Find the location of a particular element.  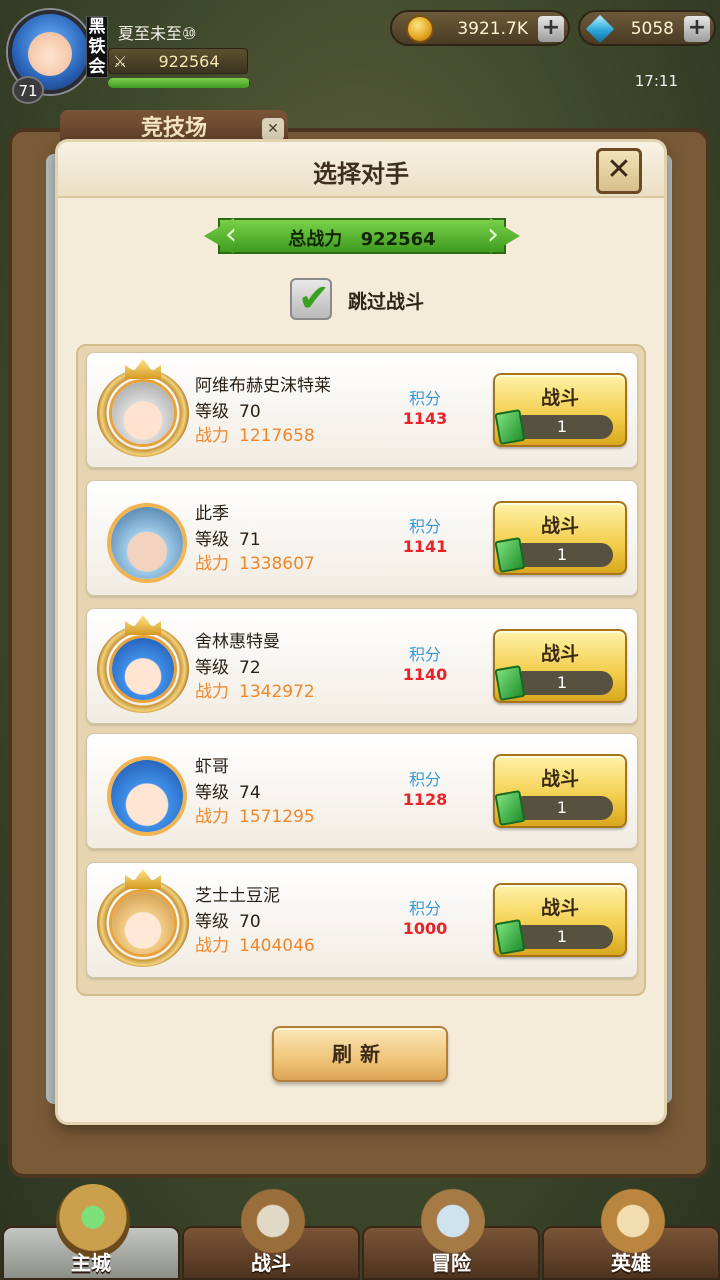

nav-item-adventure: 冒险 is located at coordinates (451, 1232).